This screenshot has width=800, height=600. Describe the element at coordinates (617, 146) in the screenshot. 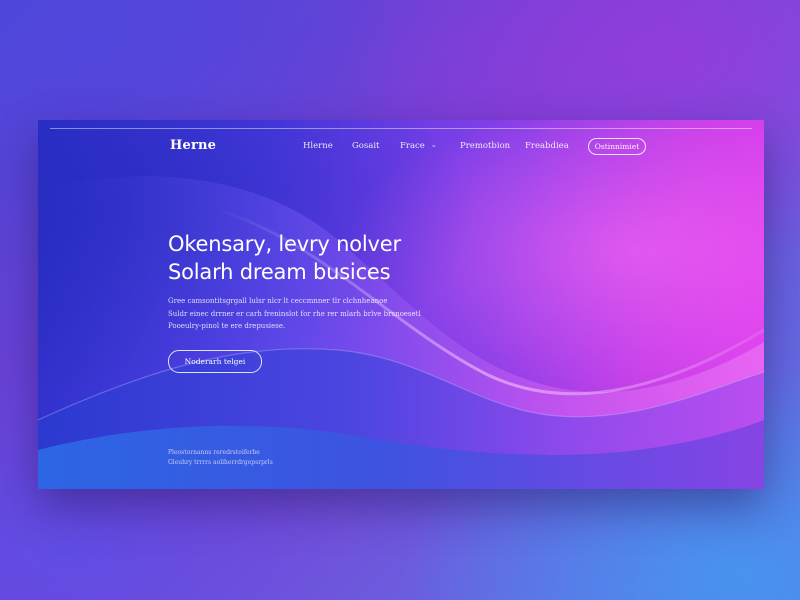

I see `nav-cta-button: Ostinnimiet` at that location.